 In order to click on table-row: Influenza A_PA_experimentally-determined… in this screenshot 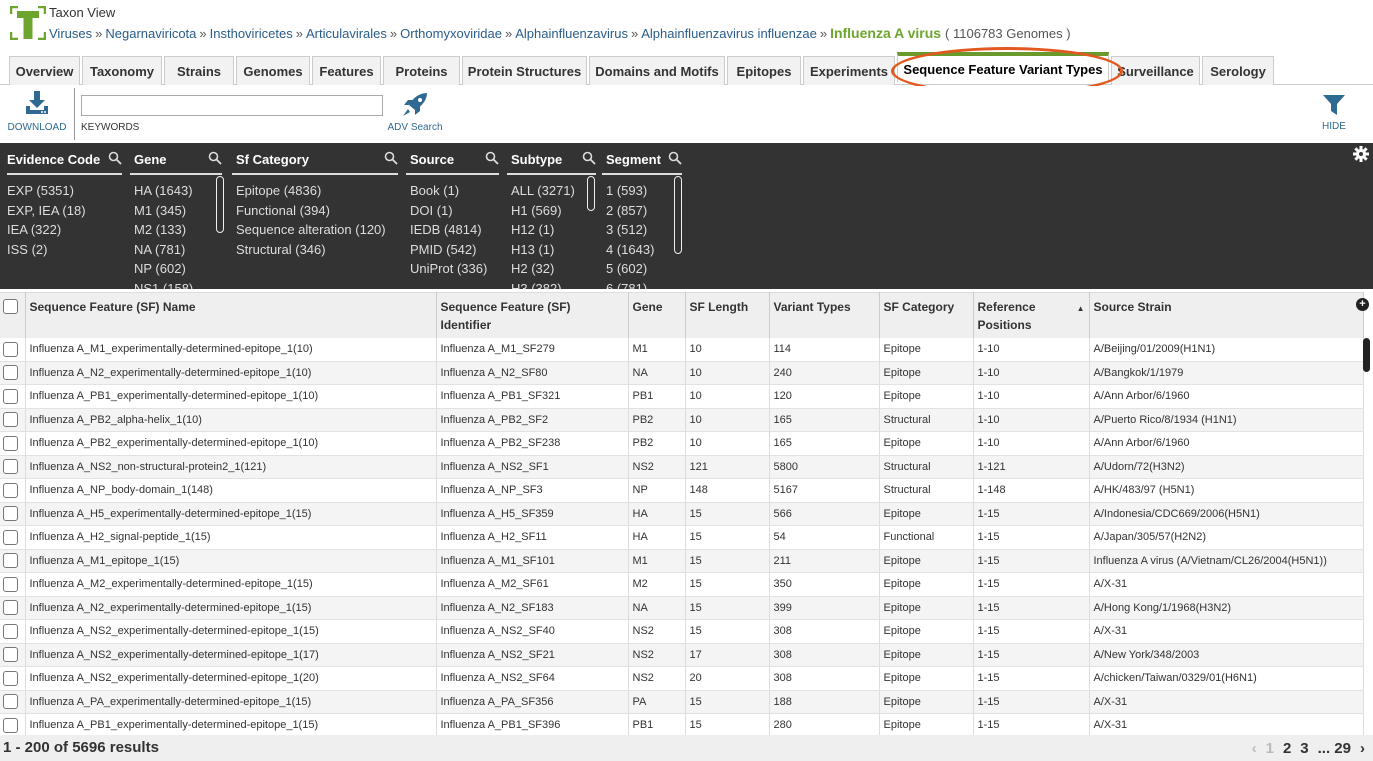, I will do `click(682, 702)`.